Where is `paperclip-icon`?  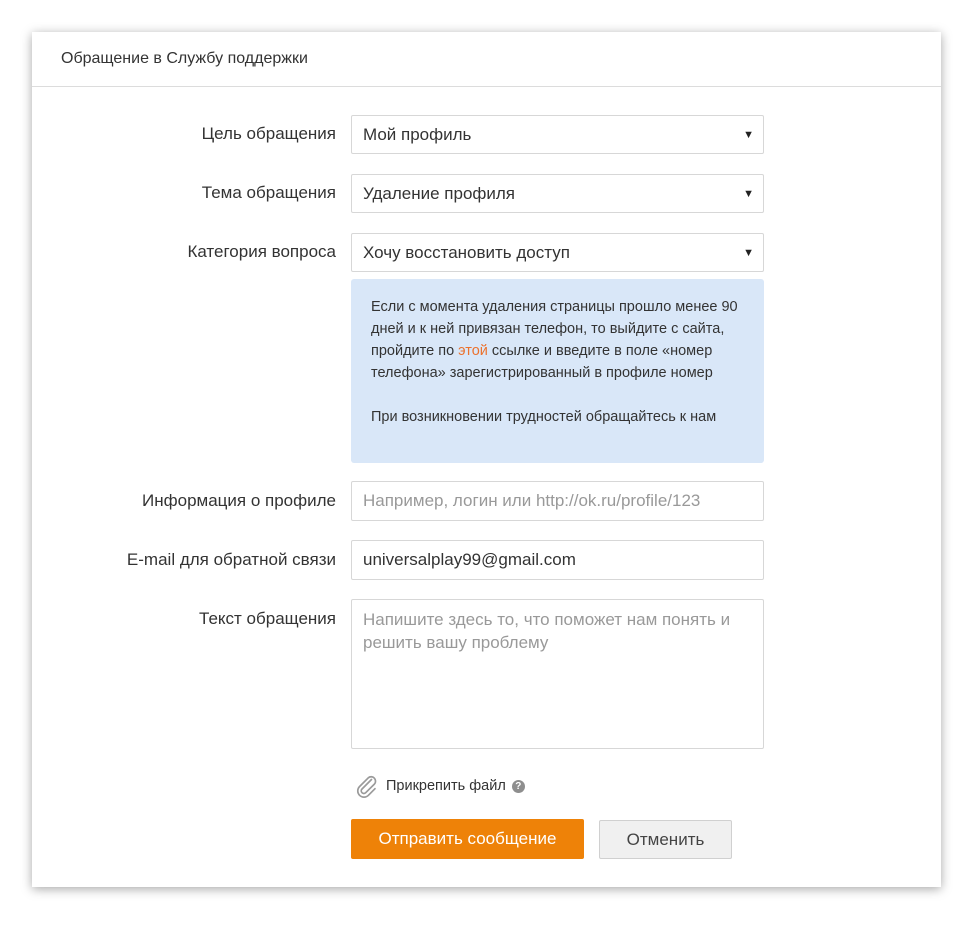 paperclip-icon is located at coordinates (367, 786).